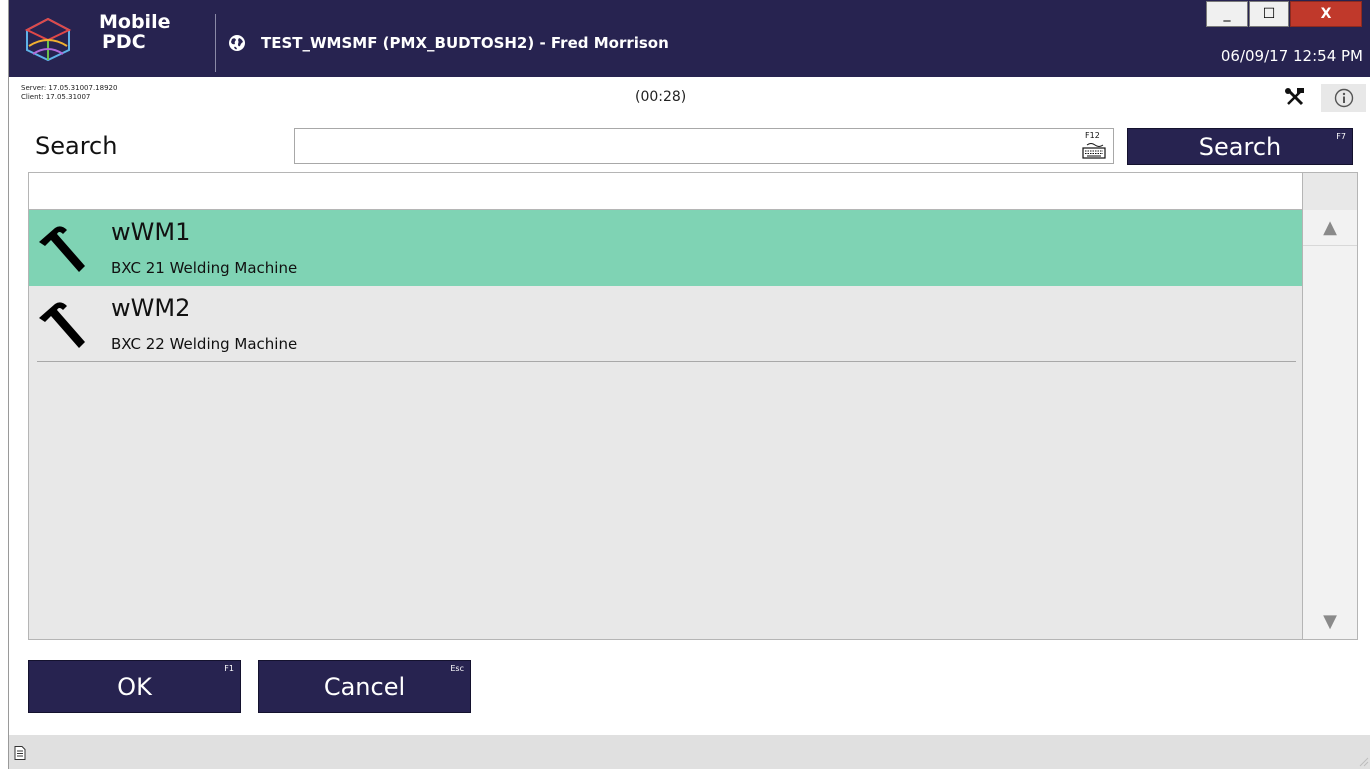 The image size is (1370, 769). What do you see at coordinates (1341, 136) in the screenshot?
I see `search-shortcut: F7` at bounding box center [1341, 136].